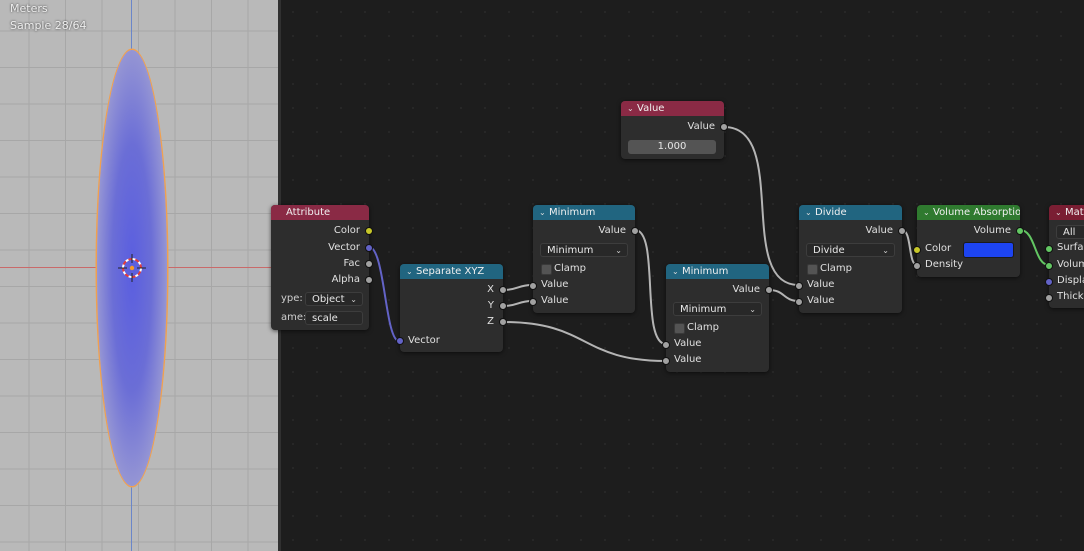 The height and width of the screenshot is (551, 1084). I want to click on separate-xyz-title: Separate XYZ, so click(450, 271).